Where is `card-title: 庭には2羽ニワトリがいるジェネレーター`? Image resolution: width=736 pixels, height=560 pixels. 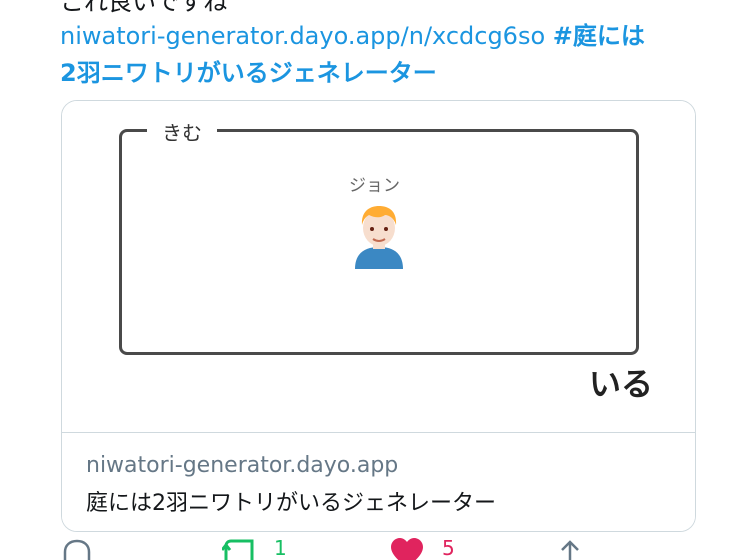 card-title: 庭には2羽ニワトリがいるジェネレーター is located at coordinates (291, 503).